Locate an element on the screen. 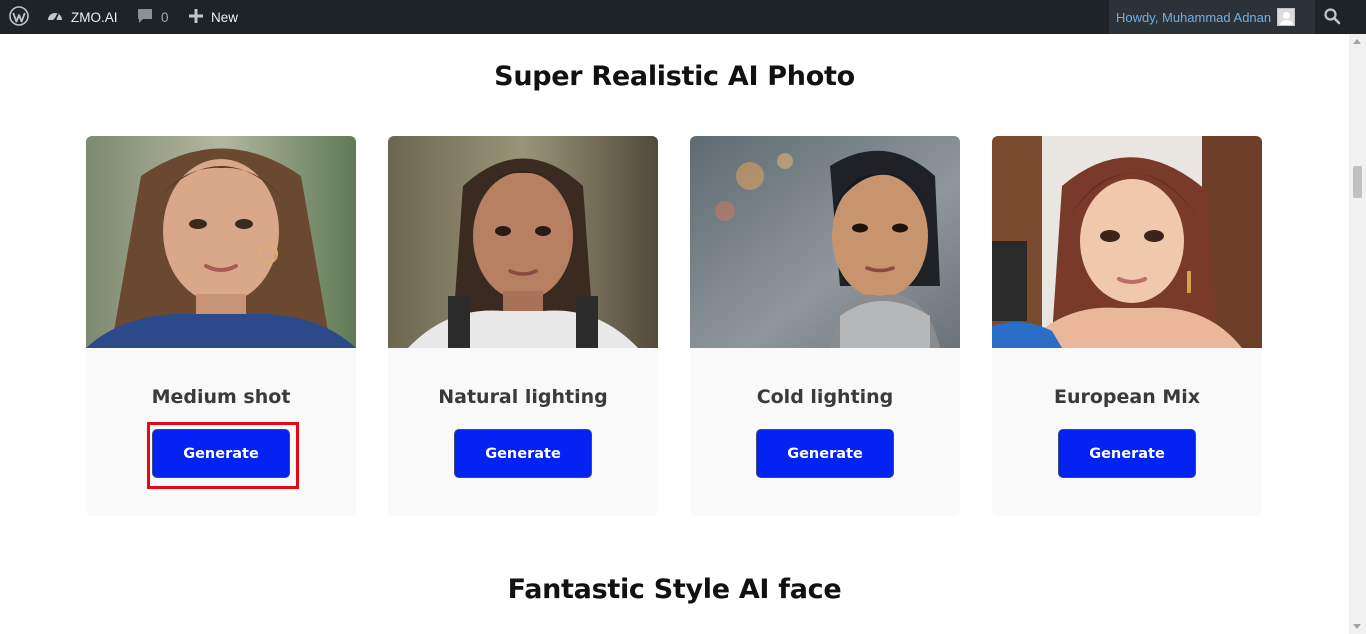 Image resolution: width=1366 pixels, height=634 pixels. site-name: ZMO.AI is located at coordinates (94, 17).